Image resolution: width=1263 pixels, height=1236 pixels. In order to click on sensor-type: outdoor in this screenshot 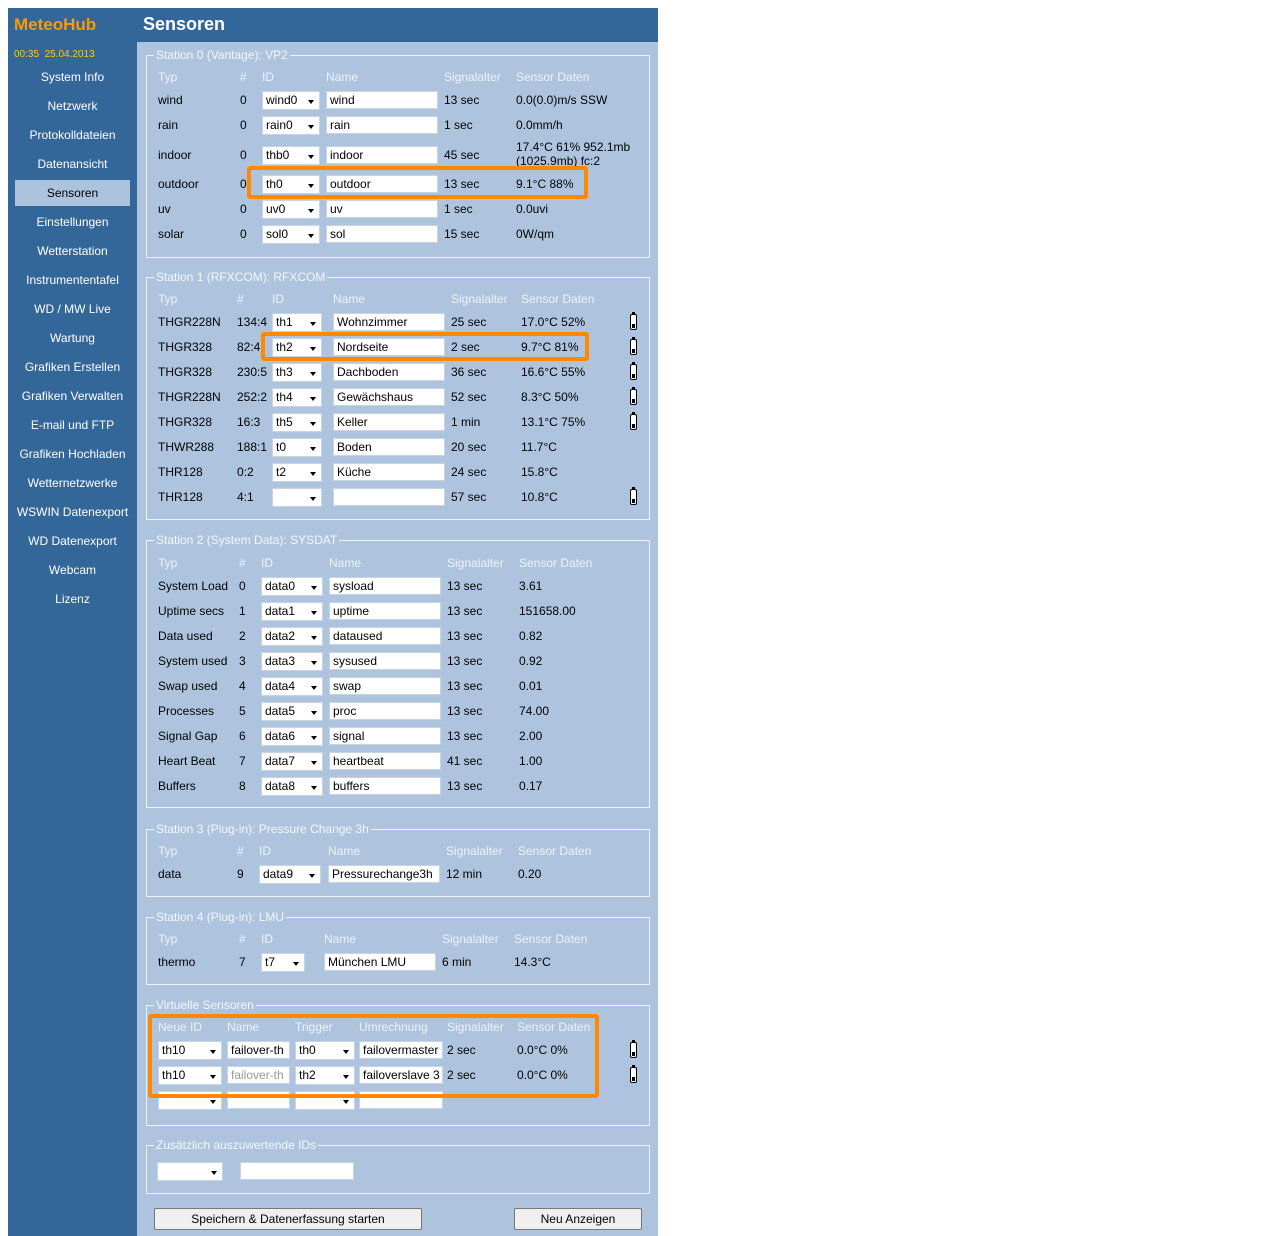, I will do `click(178, 184)`.